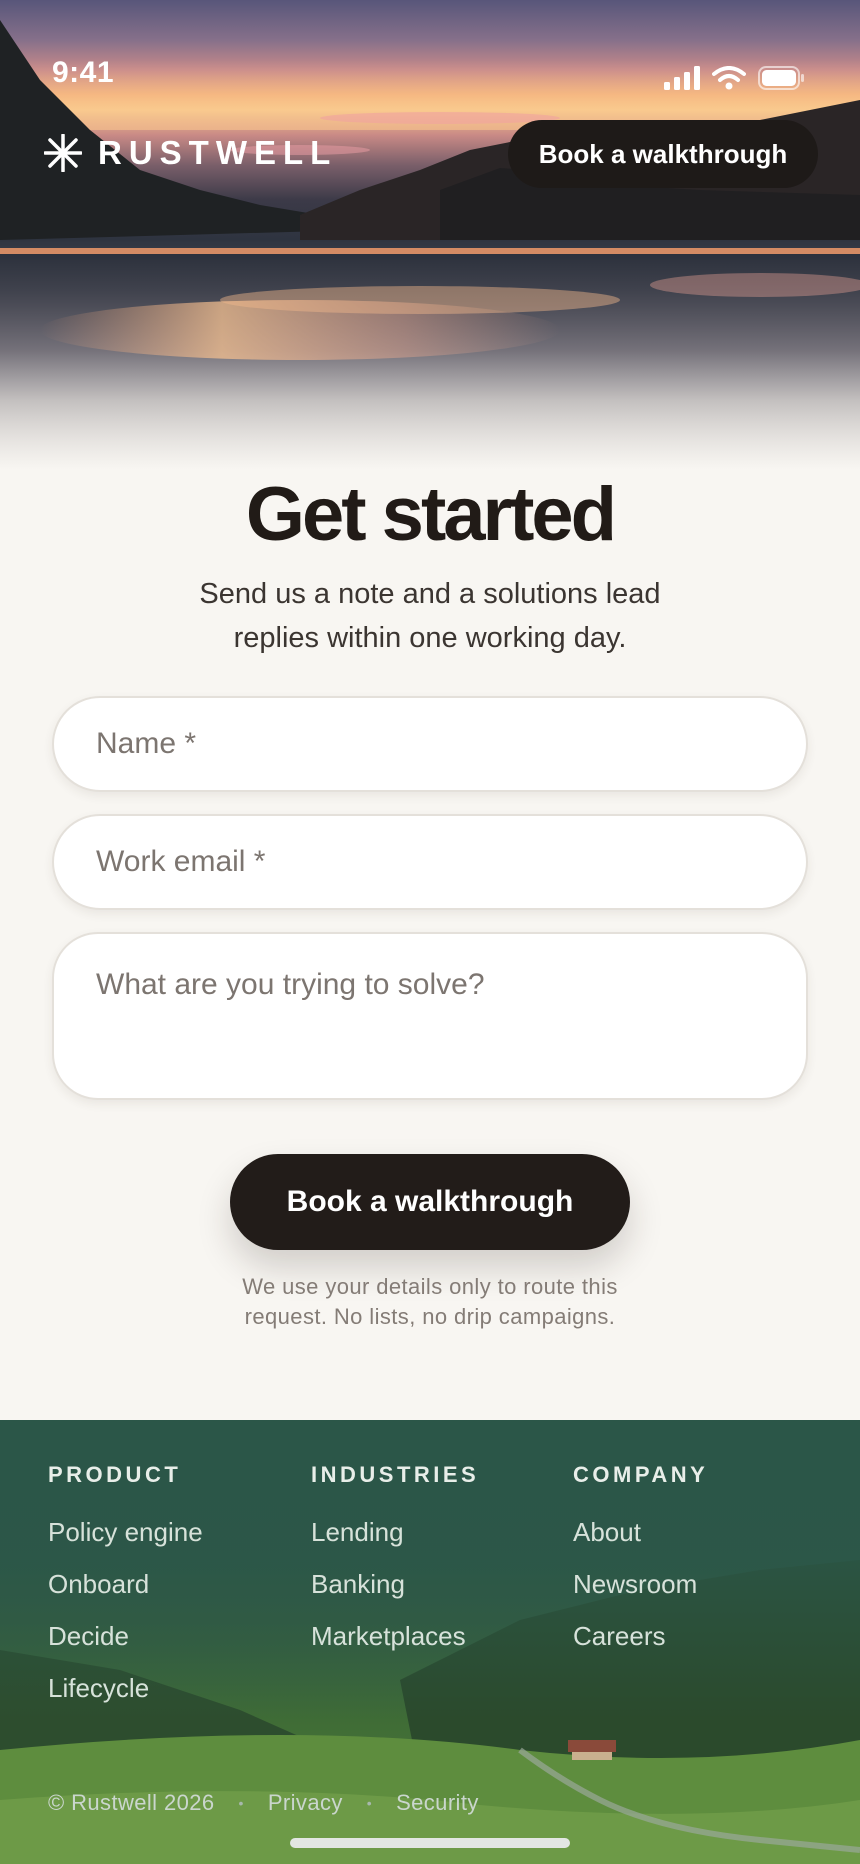 This screenshot has height=1864, width=860. I want to click on name-field, so click(430, 744).